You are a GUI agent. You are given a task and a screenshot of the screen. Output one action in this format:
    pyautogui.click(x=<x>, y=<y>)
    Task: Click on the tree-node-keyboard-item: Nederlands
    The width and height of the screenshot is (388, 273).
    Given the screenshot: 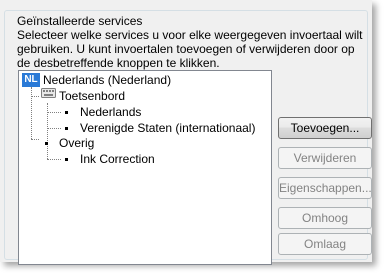 What is the action you would take?
    pyautogui.click(x=110, y=112)
    